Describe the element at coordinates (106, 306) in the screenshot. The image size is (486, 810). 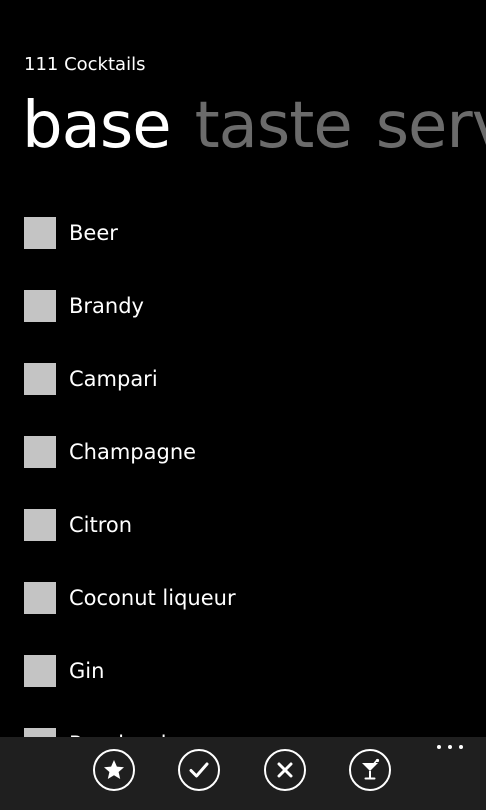
I see `list-item-label: Brandy` at that location.